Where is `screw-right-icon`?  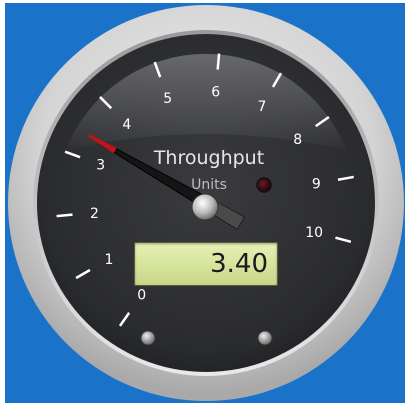 screw-right-icon is located at coordinates (265, 338).